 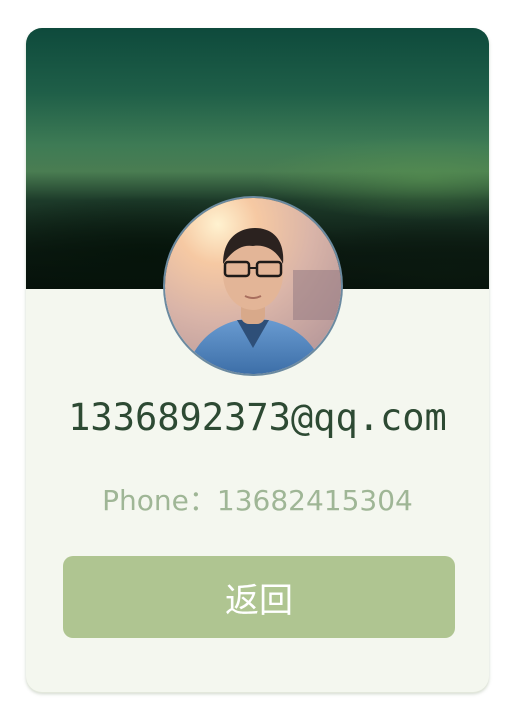 I want to click on avatar, so click(x=253, y=286).